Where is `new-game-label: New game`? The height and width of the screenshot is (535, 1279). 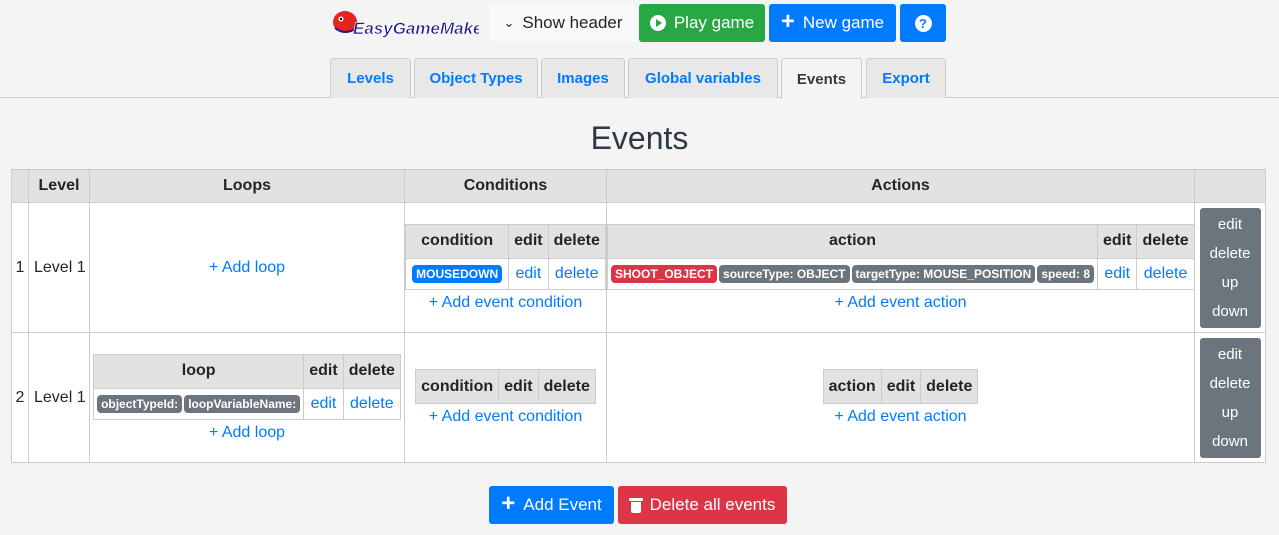 new-game-label: New game is located at coordinates (843, 22).